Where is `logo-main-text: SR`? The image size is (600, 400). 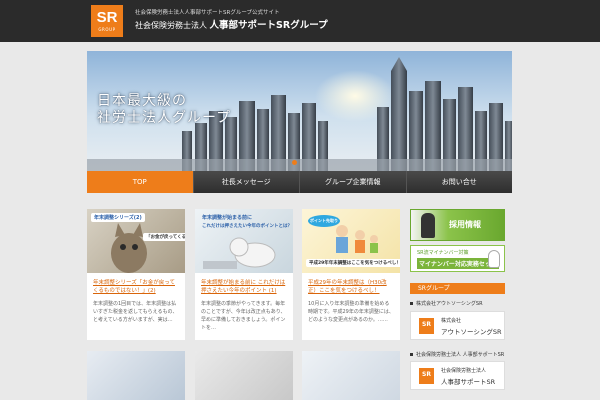
logo-main-text: SR is located at coordinates (107, 17).